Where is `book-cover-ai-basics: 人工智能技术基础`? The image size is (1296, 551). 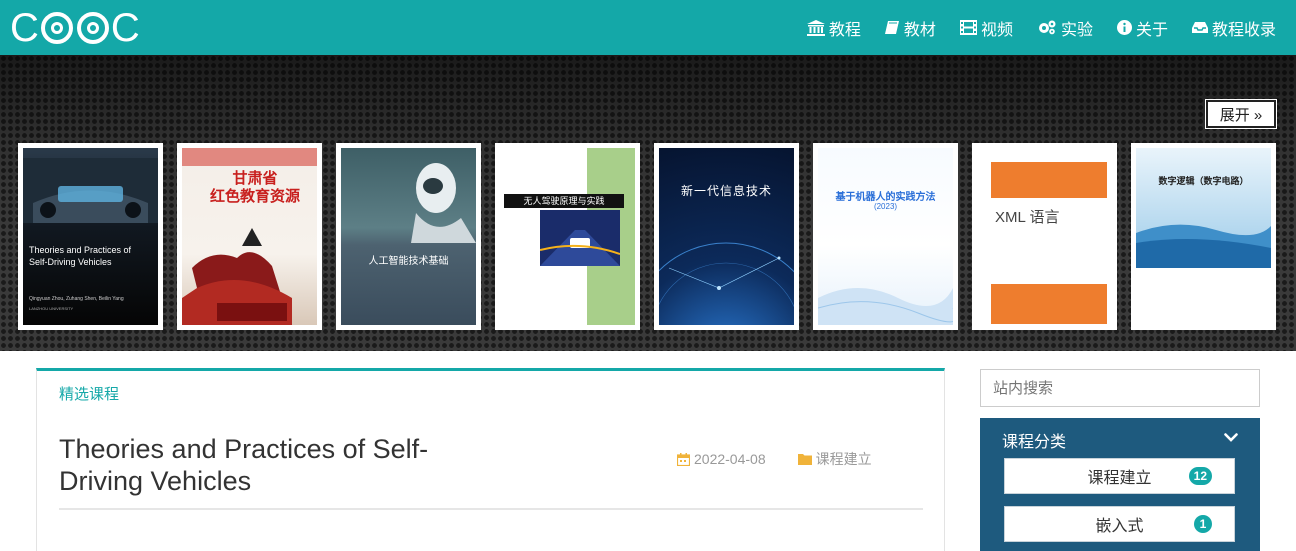 book-cover-ai-basics: 人工智能技术基础 is located at coordinates (408, 236).